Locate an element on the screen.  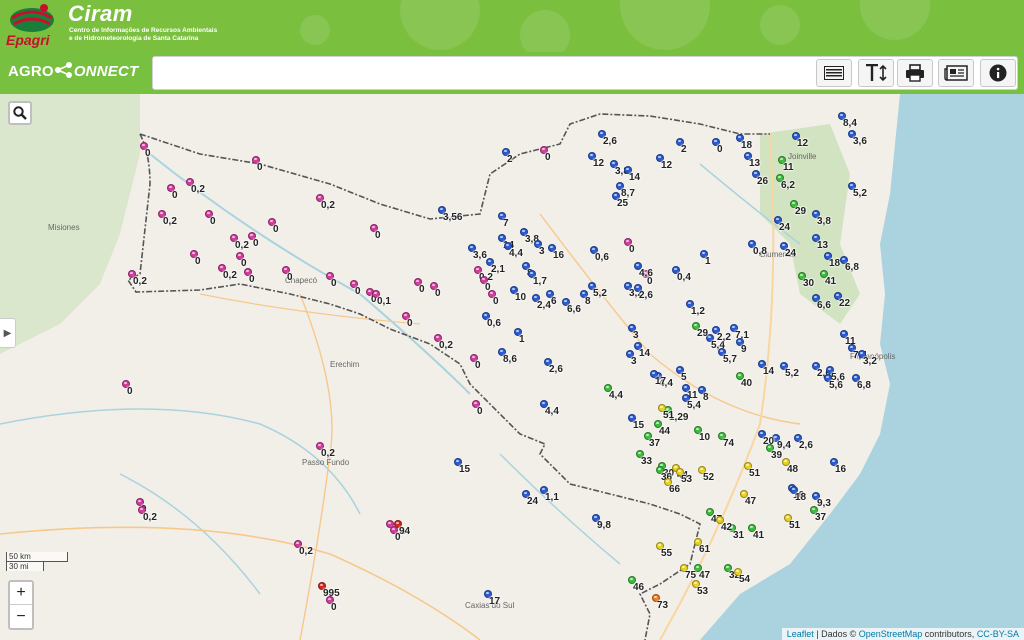
station-marker: 8,7 is located at coordinates (625, 190).